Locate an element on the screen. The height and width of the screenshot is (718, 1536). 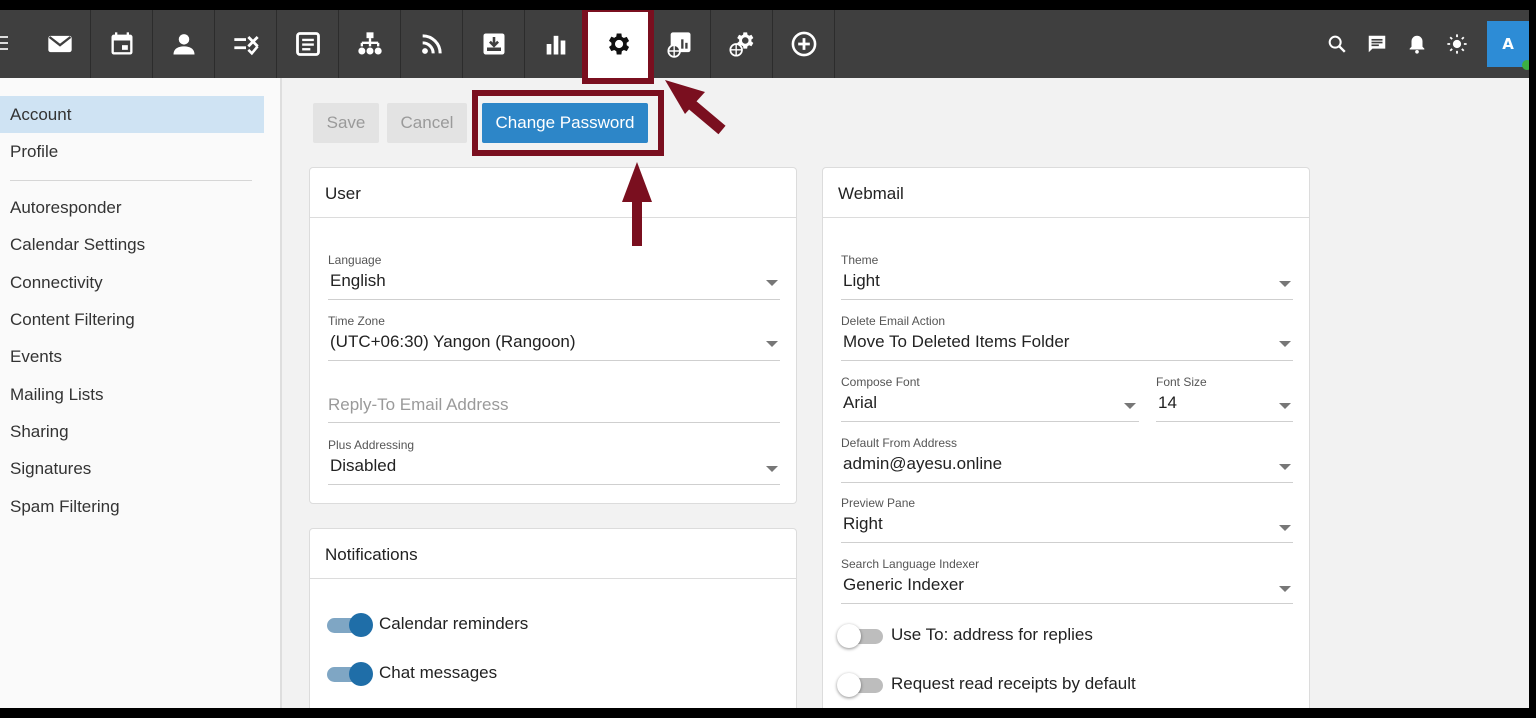
domain-settings-button is located at coordinates (742, 44).